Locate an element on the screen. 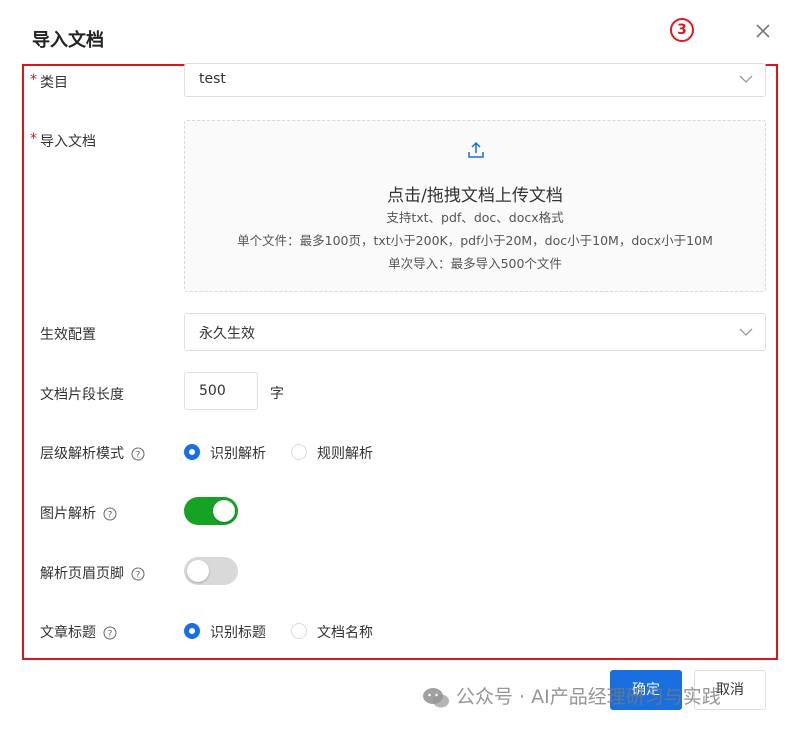 The width and height of the screenshot is (799, 729). dialog-title: 导入文档 is located at coordinates (68, 40).